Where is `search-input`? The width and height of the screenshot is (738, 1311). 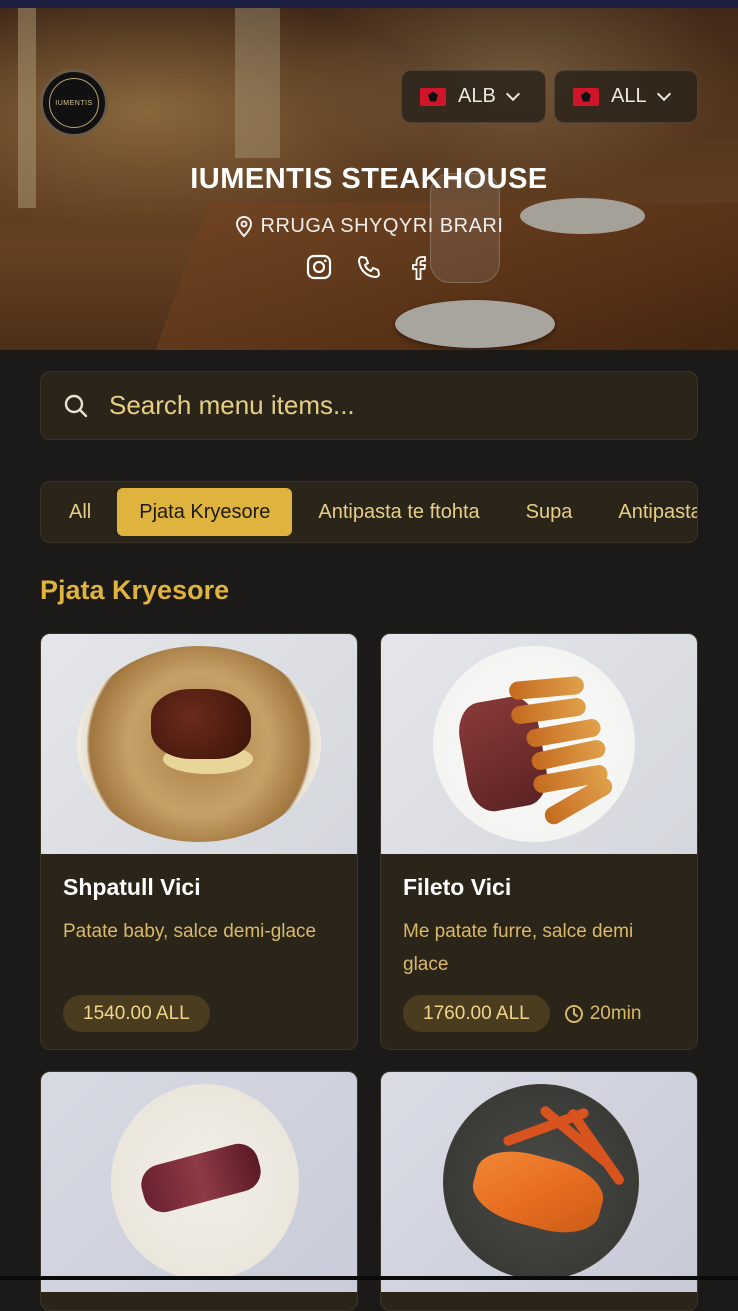
search-input is located at coordinates (389, 405).